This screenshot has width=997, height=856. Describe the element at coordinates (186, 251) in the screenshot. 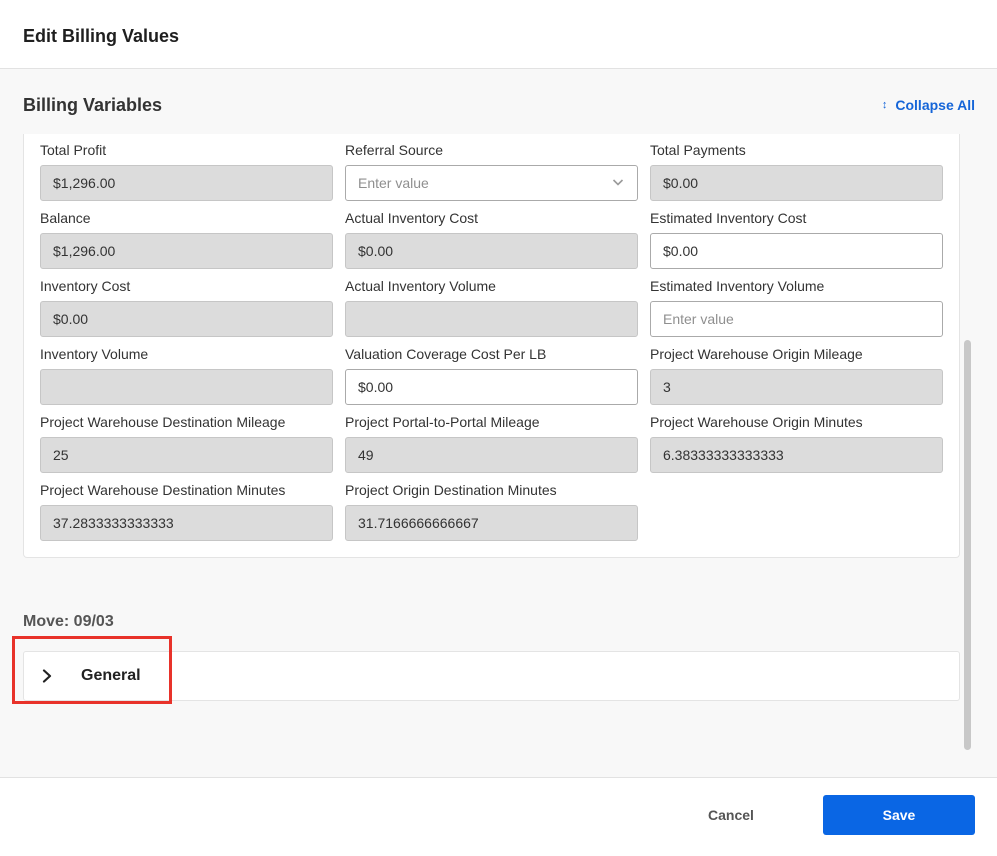

I see `balance-input: $1,296.00` at that location.